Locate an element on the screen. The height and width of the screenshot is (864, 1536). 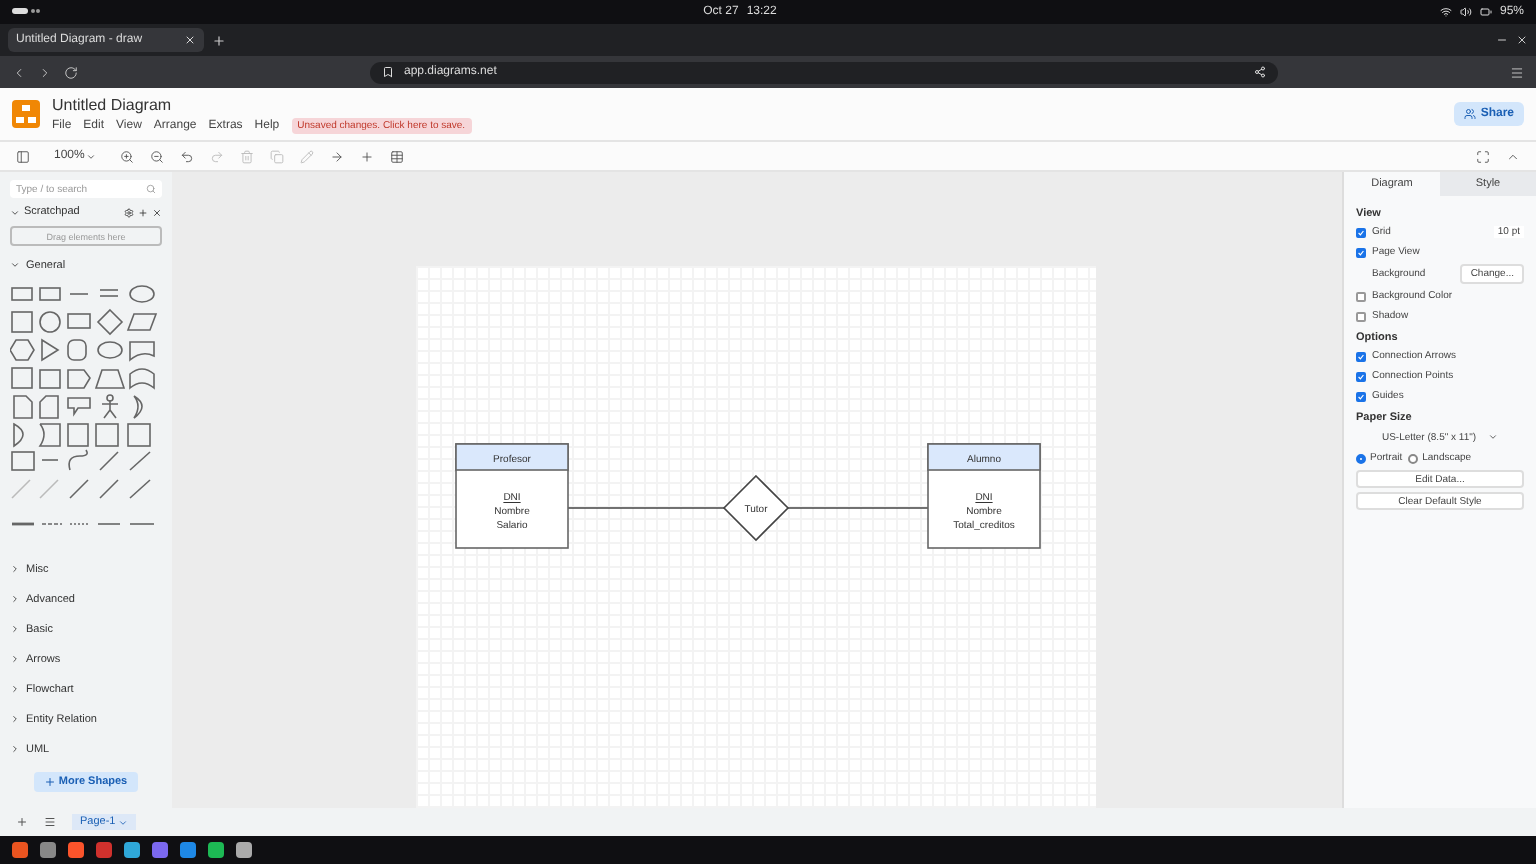
undo-icon is located at coordinates (187, 156).